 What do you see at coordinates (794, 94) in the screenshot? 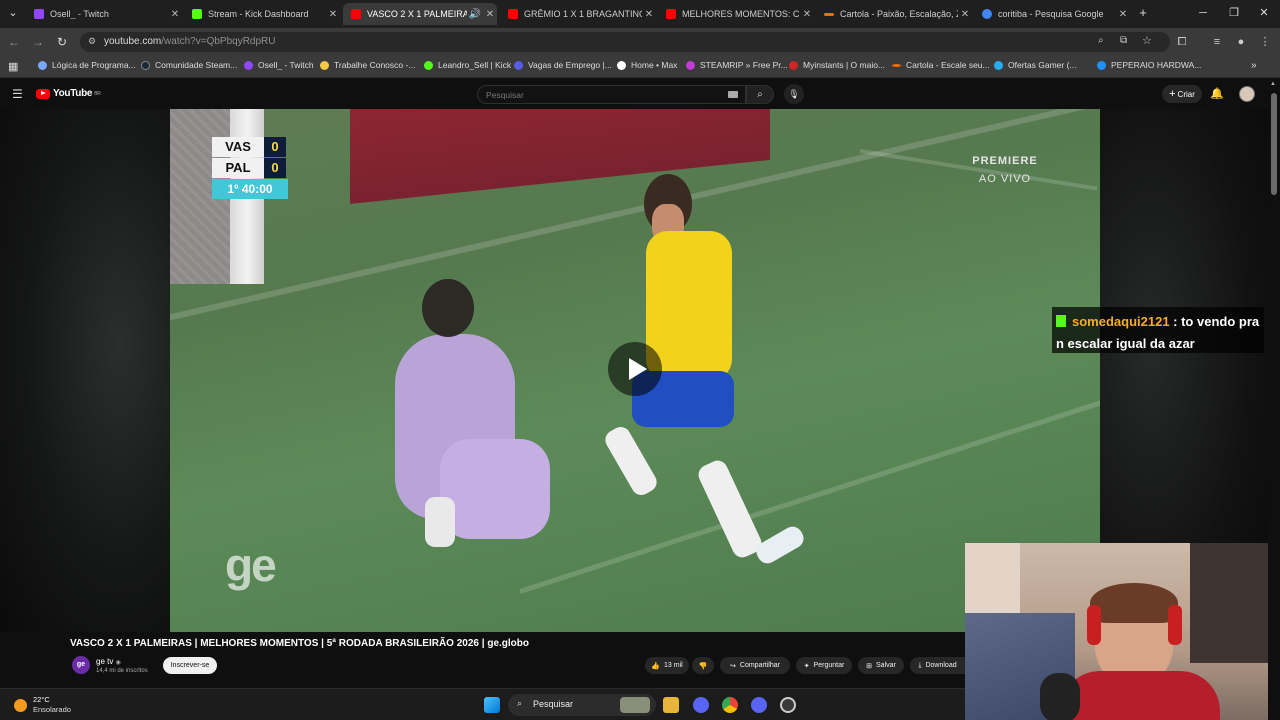
I see `mic-icon: 🎙` at bounding box center [794, 94].